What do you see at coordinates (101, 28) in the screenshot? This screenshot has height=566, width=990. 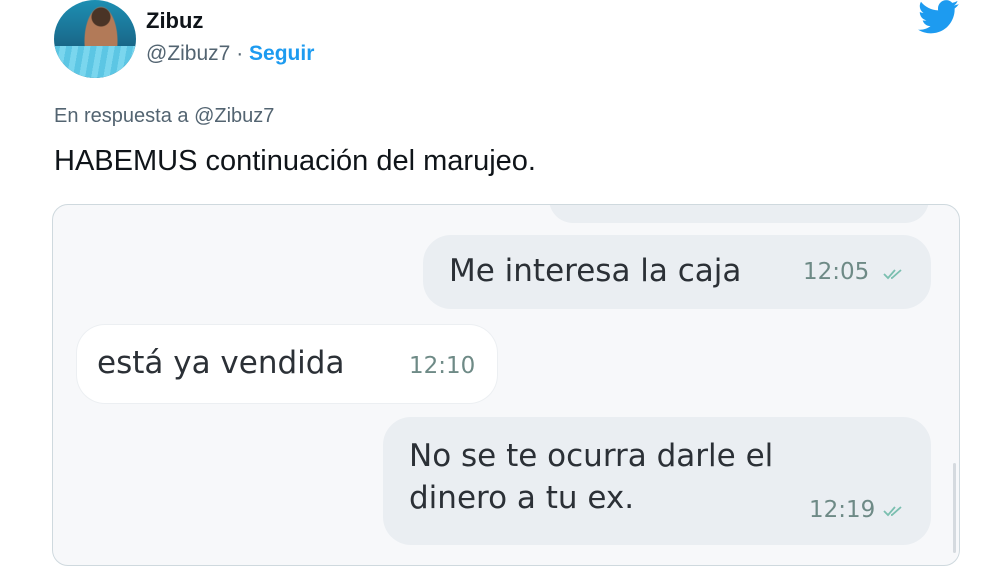 I see `avatar-person` at bounding box center [101, 28].